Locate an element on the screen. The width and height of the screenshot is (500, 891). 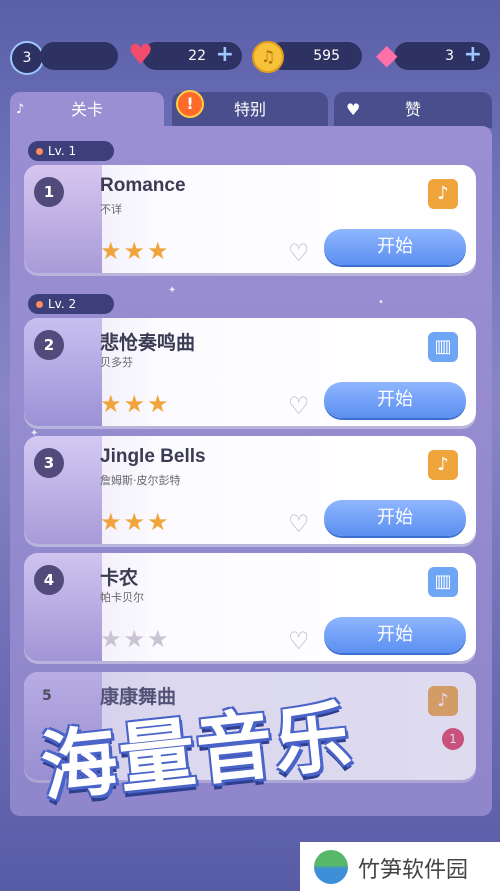
watermark-text: 竹笋软件园 is located at coordinates (413, 870).